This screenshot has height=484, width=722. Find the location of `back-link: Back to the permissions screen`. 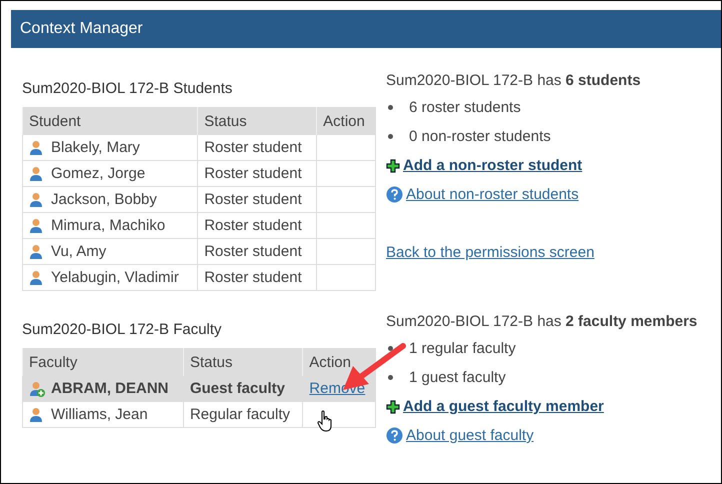

back-link: Back to the permissions screen is located at coordinates (490, 252).